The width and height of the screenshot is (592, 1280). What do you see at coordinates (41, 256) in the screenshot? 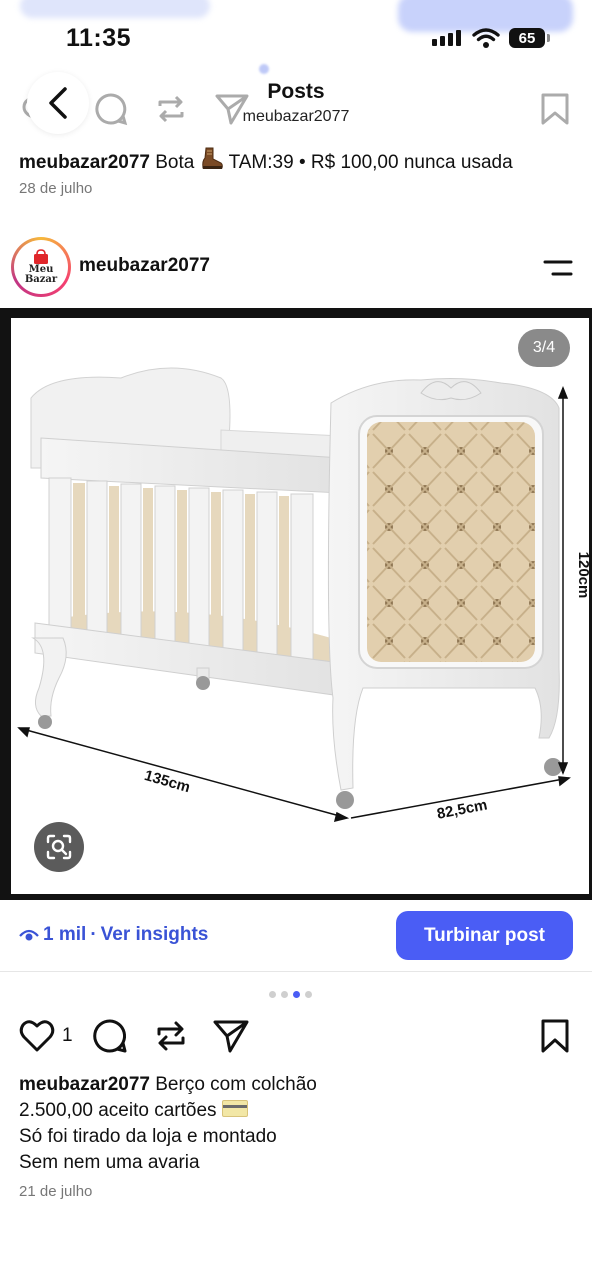
I see `shopping-bag-icon` at bounding box center [41, 256].